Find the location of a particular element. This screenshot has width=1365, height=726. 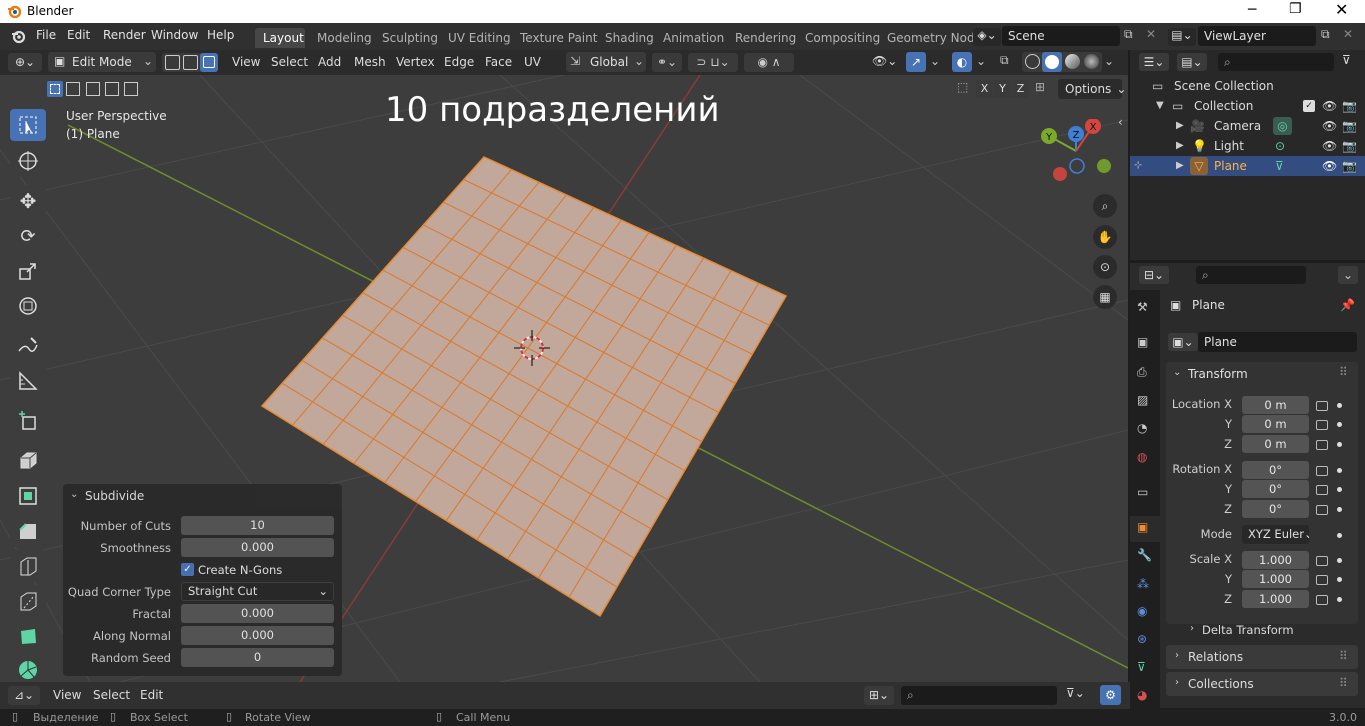

menu-help: Help is located at coordinates (220, 35).